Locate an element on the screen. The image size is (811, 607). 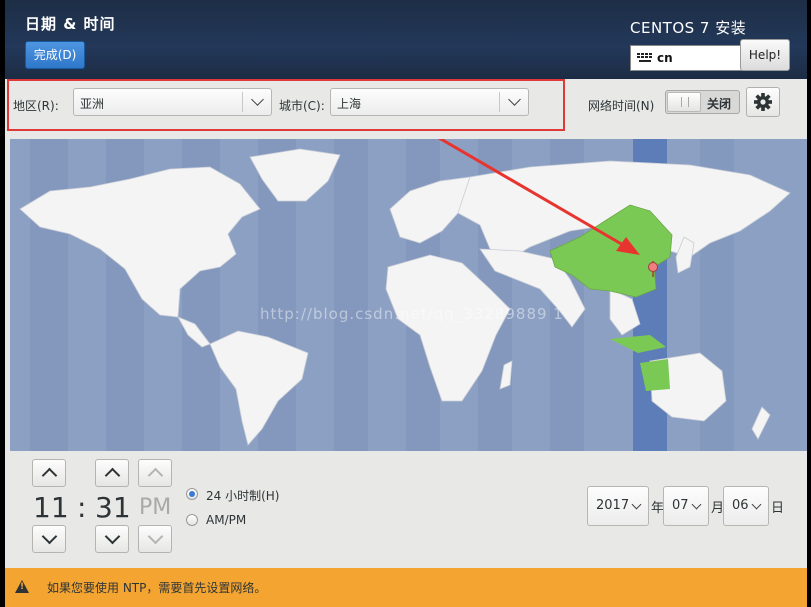
region-label: 地区(R): is located at coordinates (36, 106).